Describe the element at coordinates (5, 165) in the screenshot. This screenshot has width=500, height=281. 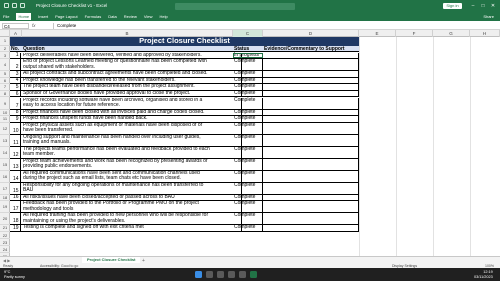
I see `row-header: 15` at that location.